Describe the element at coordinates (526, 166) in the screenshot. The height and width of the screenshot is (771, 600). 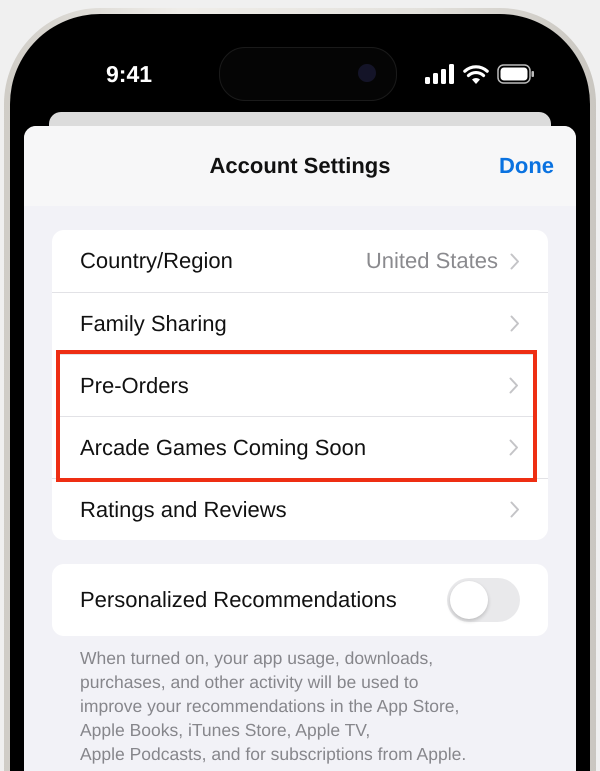
I see `done-button: Done` at that location.